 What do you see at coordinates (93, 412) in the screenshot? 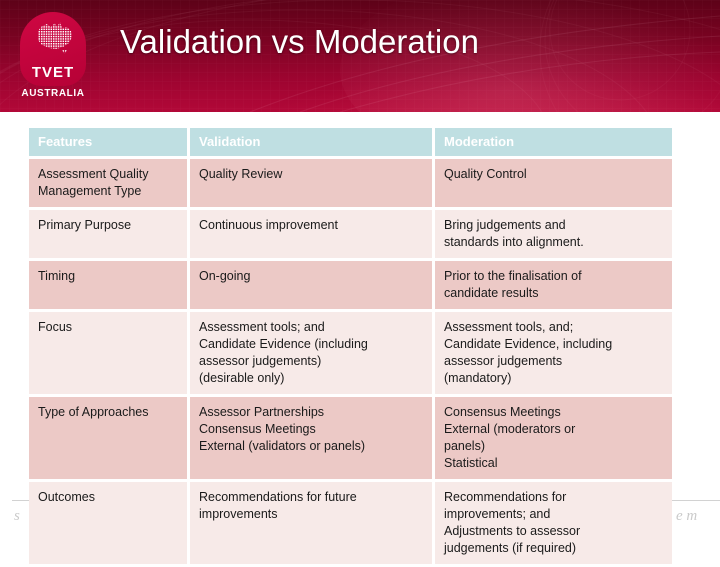
I see `cell-line: Type of Approaches` at bounding box center [93, 412].